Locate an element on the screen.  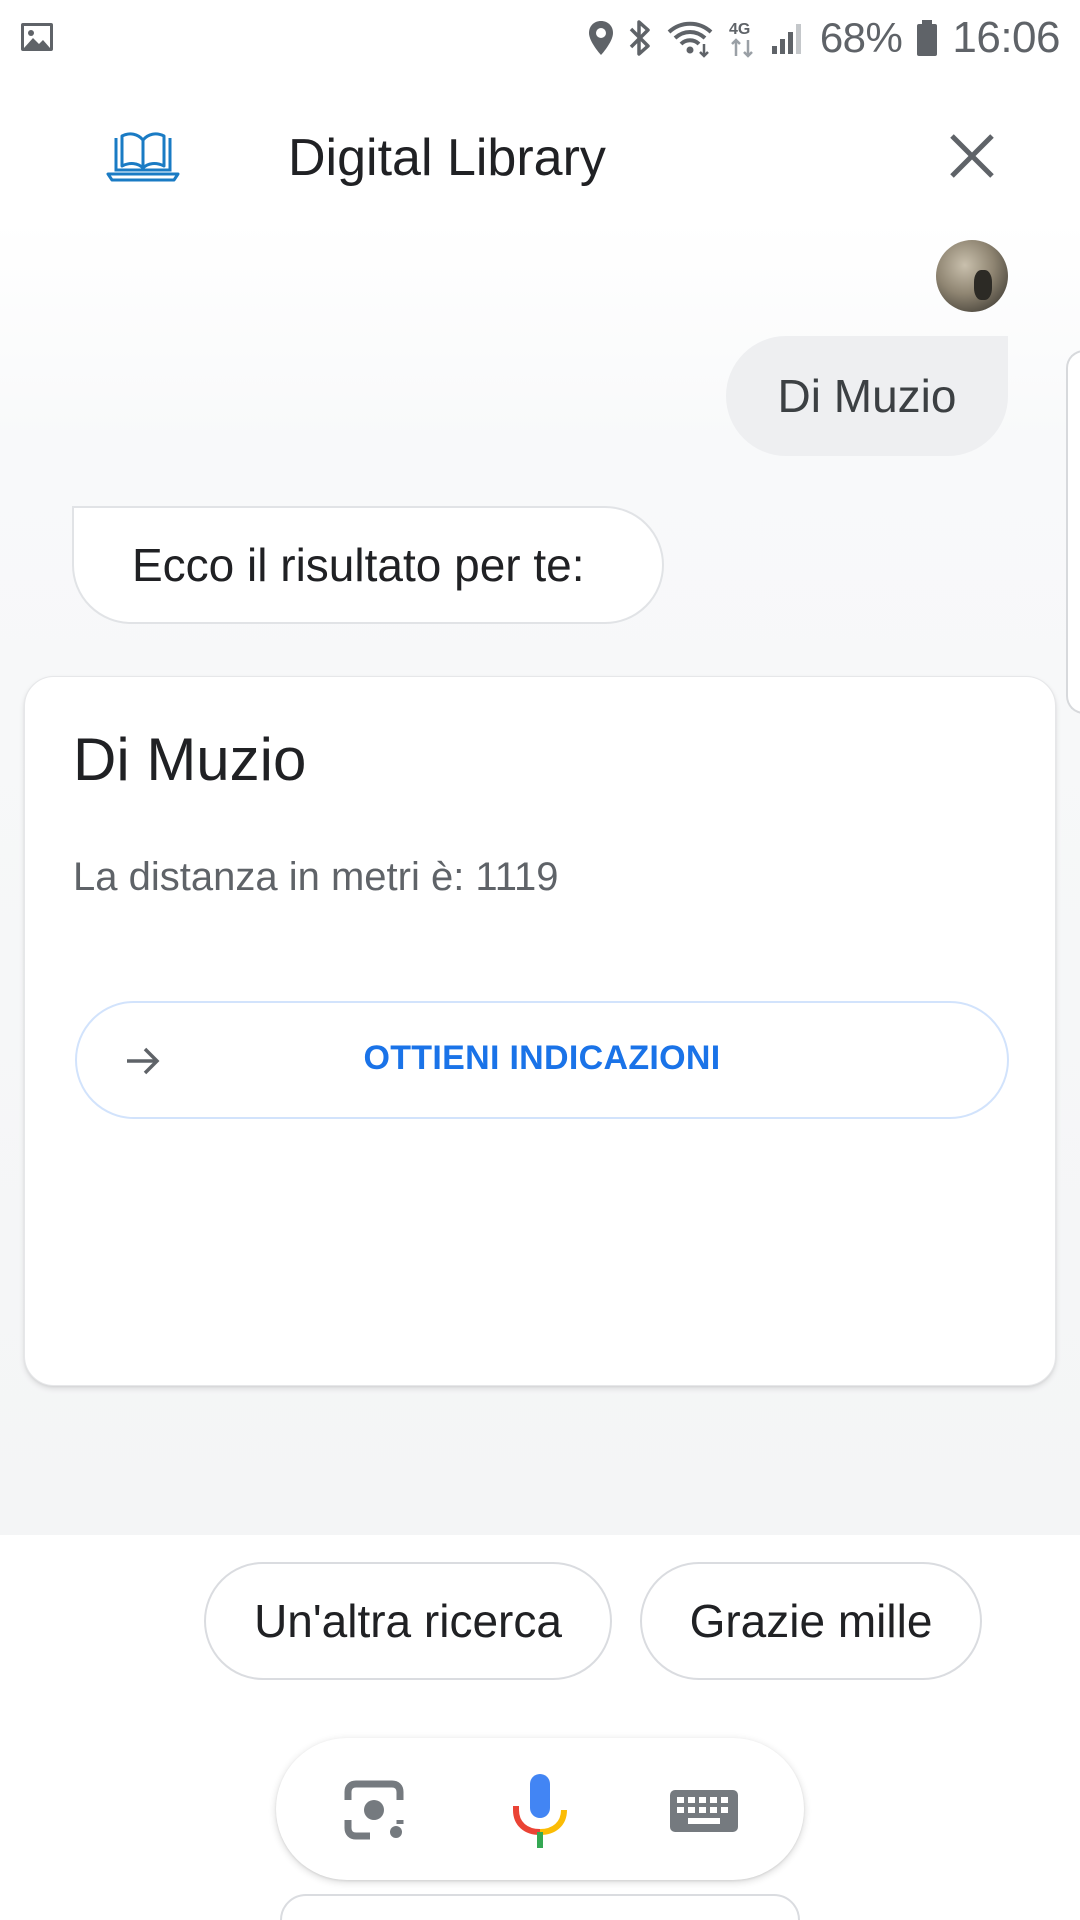
bottom-sheet-handle is located at coordinates (540, 1907).